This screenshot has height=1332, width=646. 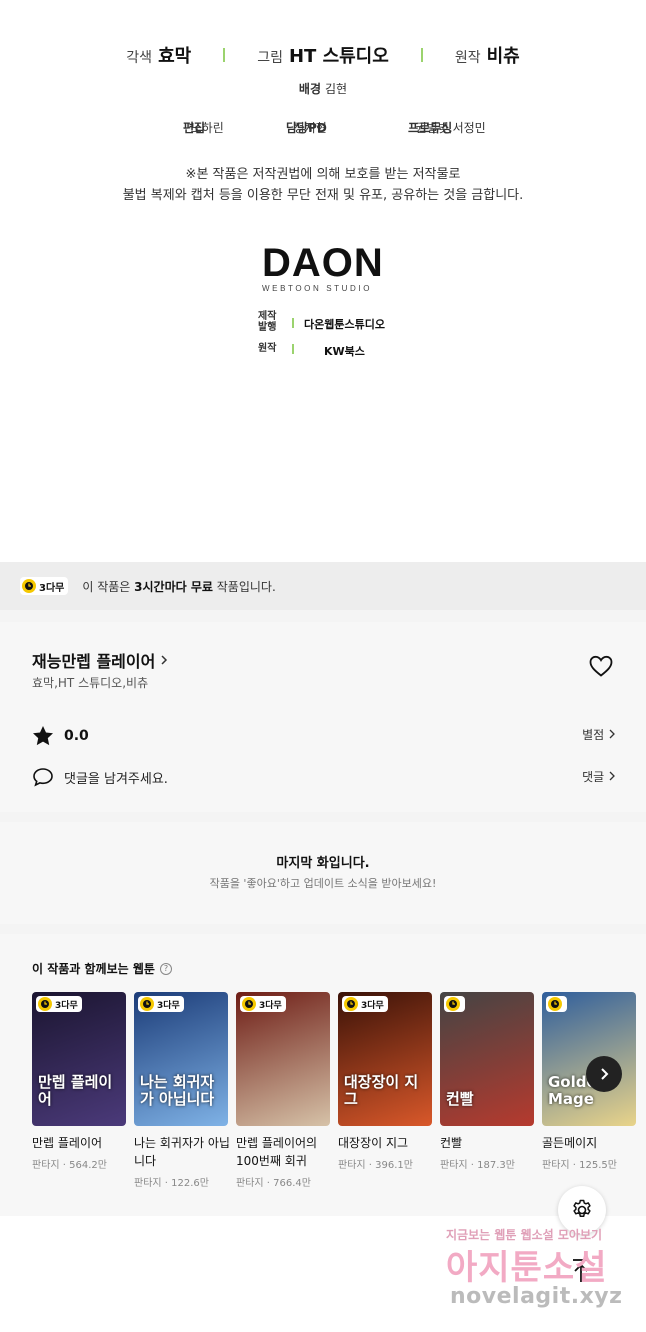 I want to click on comment-link: 댓글, so click(x=588, y=776).